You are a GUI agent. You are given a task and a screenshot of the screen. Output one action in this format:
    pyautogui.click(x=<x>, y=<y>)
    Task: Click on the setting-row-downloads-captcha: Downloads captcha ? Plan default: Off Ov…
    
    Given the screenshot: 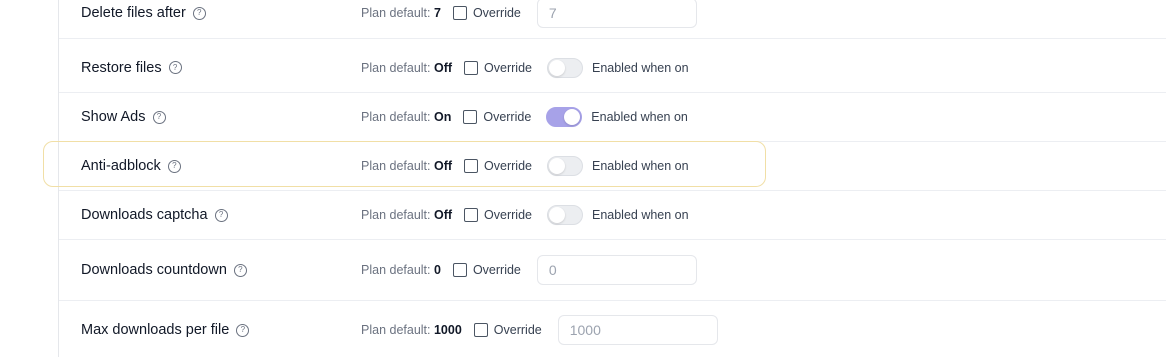 What is the action you would take?
    pyautogui.click(x=612, y=215)
    